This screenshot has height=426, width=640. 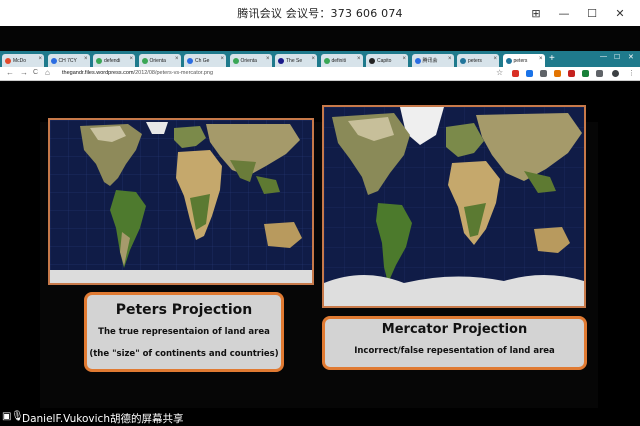 I want to click on browser-tab: definiti ×, so click(x=341, y=60).